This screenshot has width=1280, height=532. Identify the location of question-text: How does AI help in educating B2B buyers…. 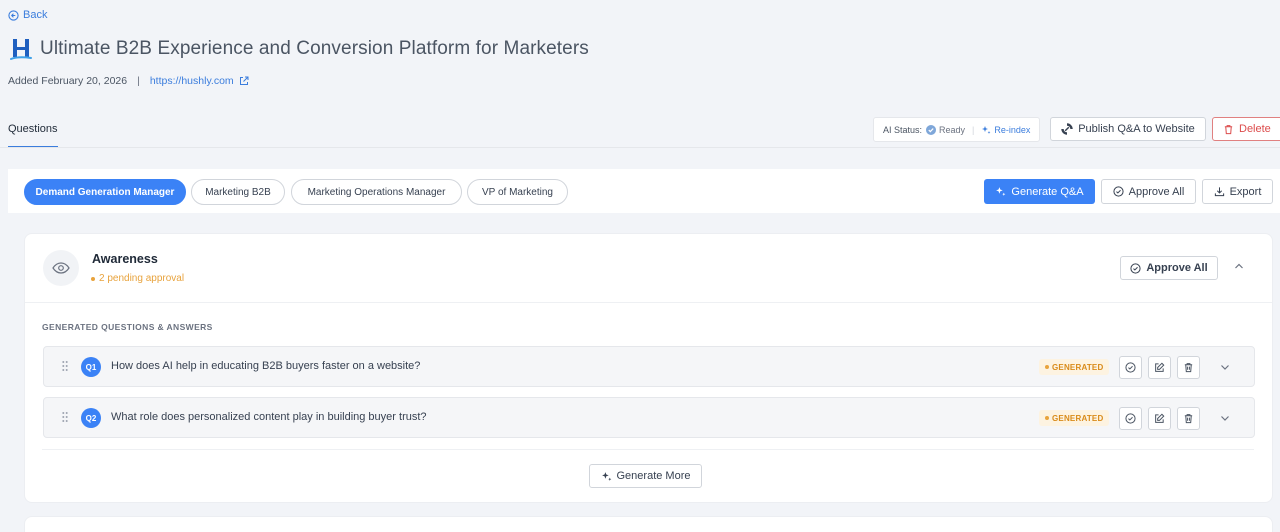
(266, 366).